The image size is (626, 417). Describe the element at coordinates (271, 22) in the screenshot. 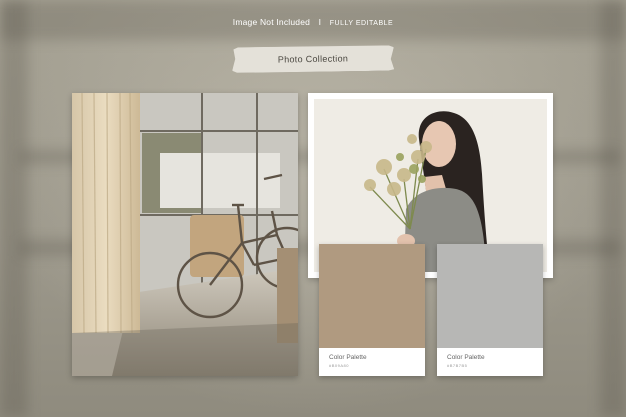

I see `header-left-text: Image Not Included` at that location.